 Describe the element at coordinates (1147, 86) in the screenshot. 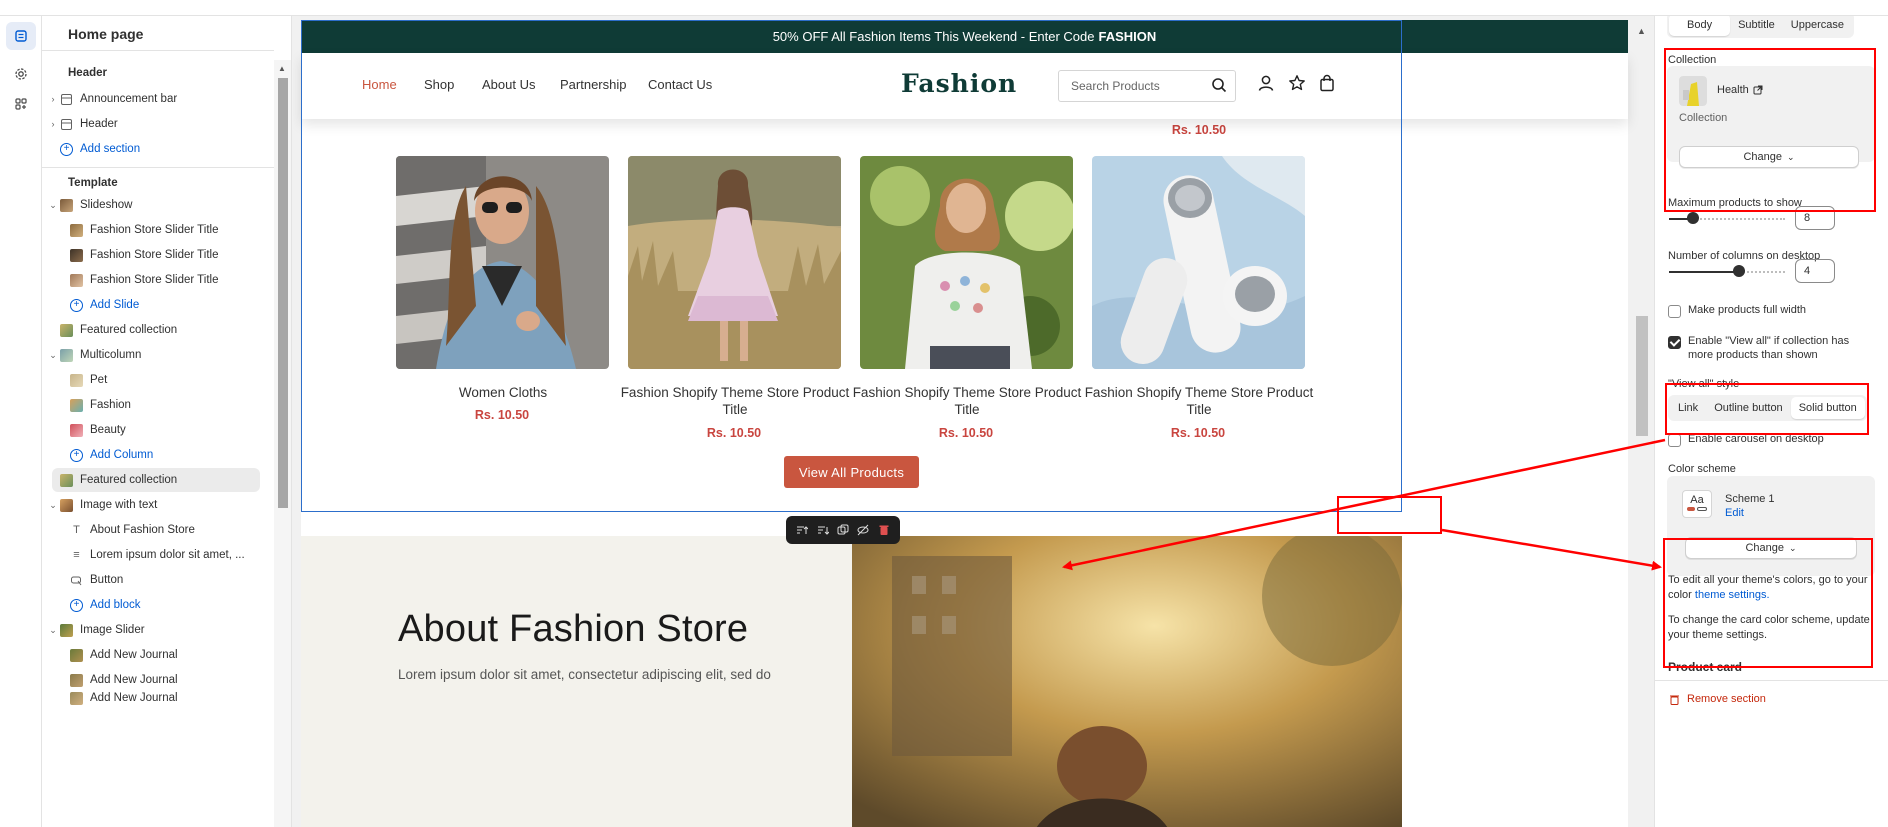

I see `search-input: Search Products` at that location.